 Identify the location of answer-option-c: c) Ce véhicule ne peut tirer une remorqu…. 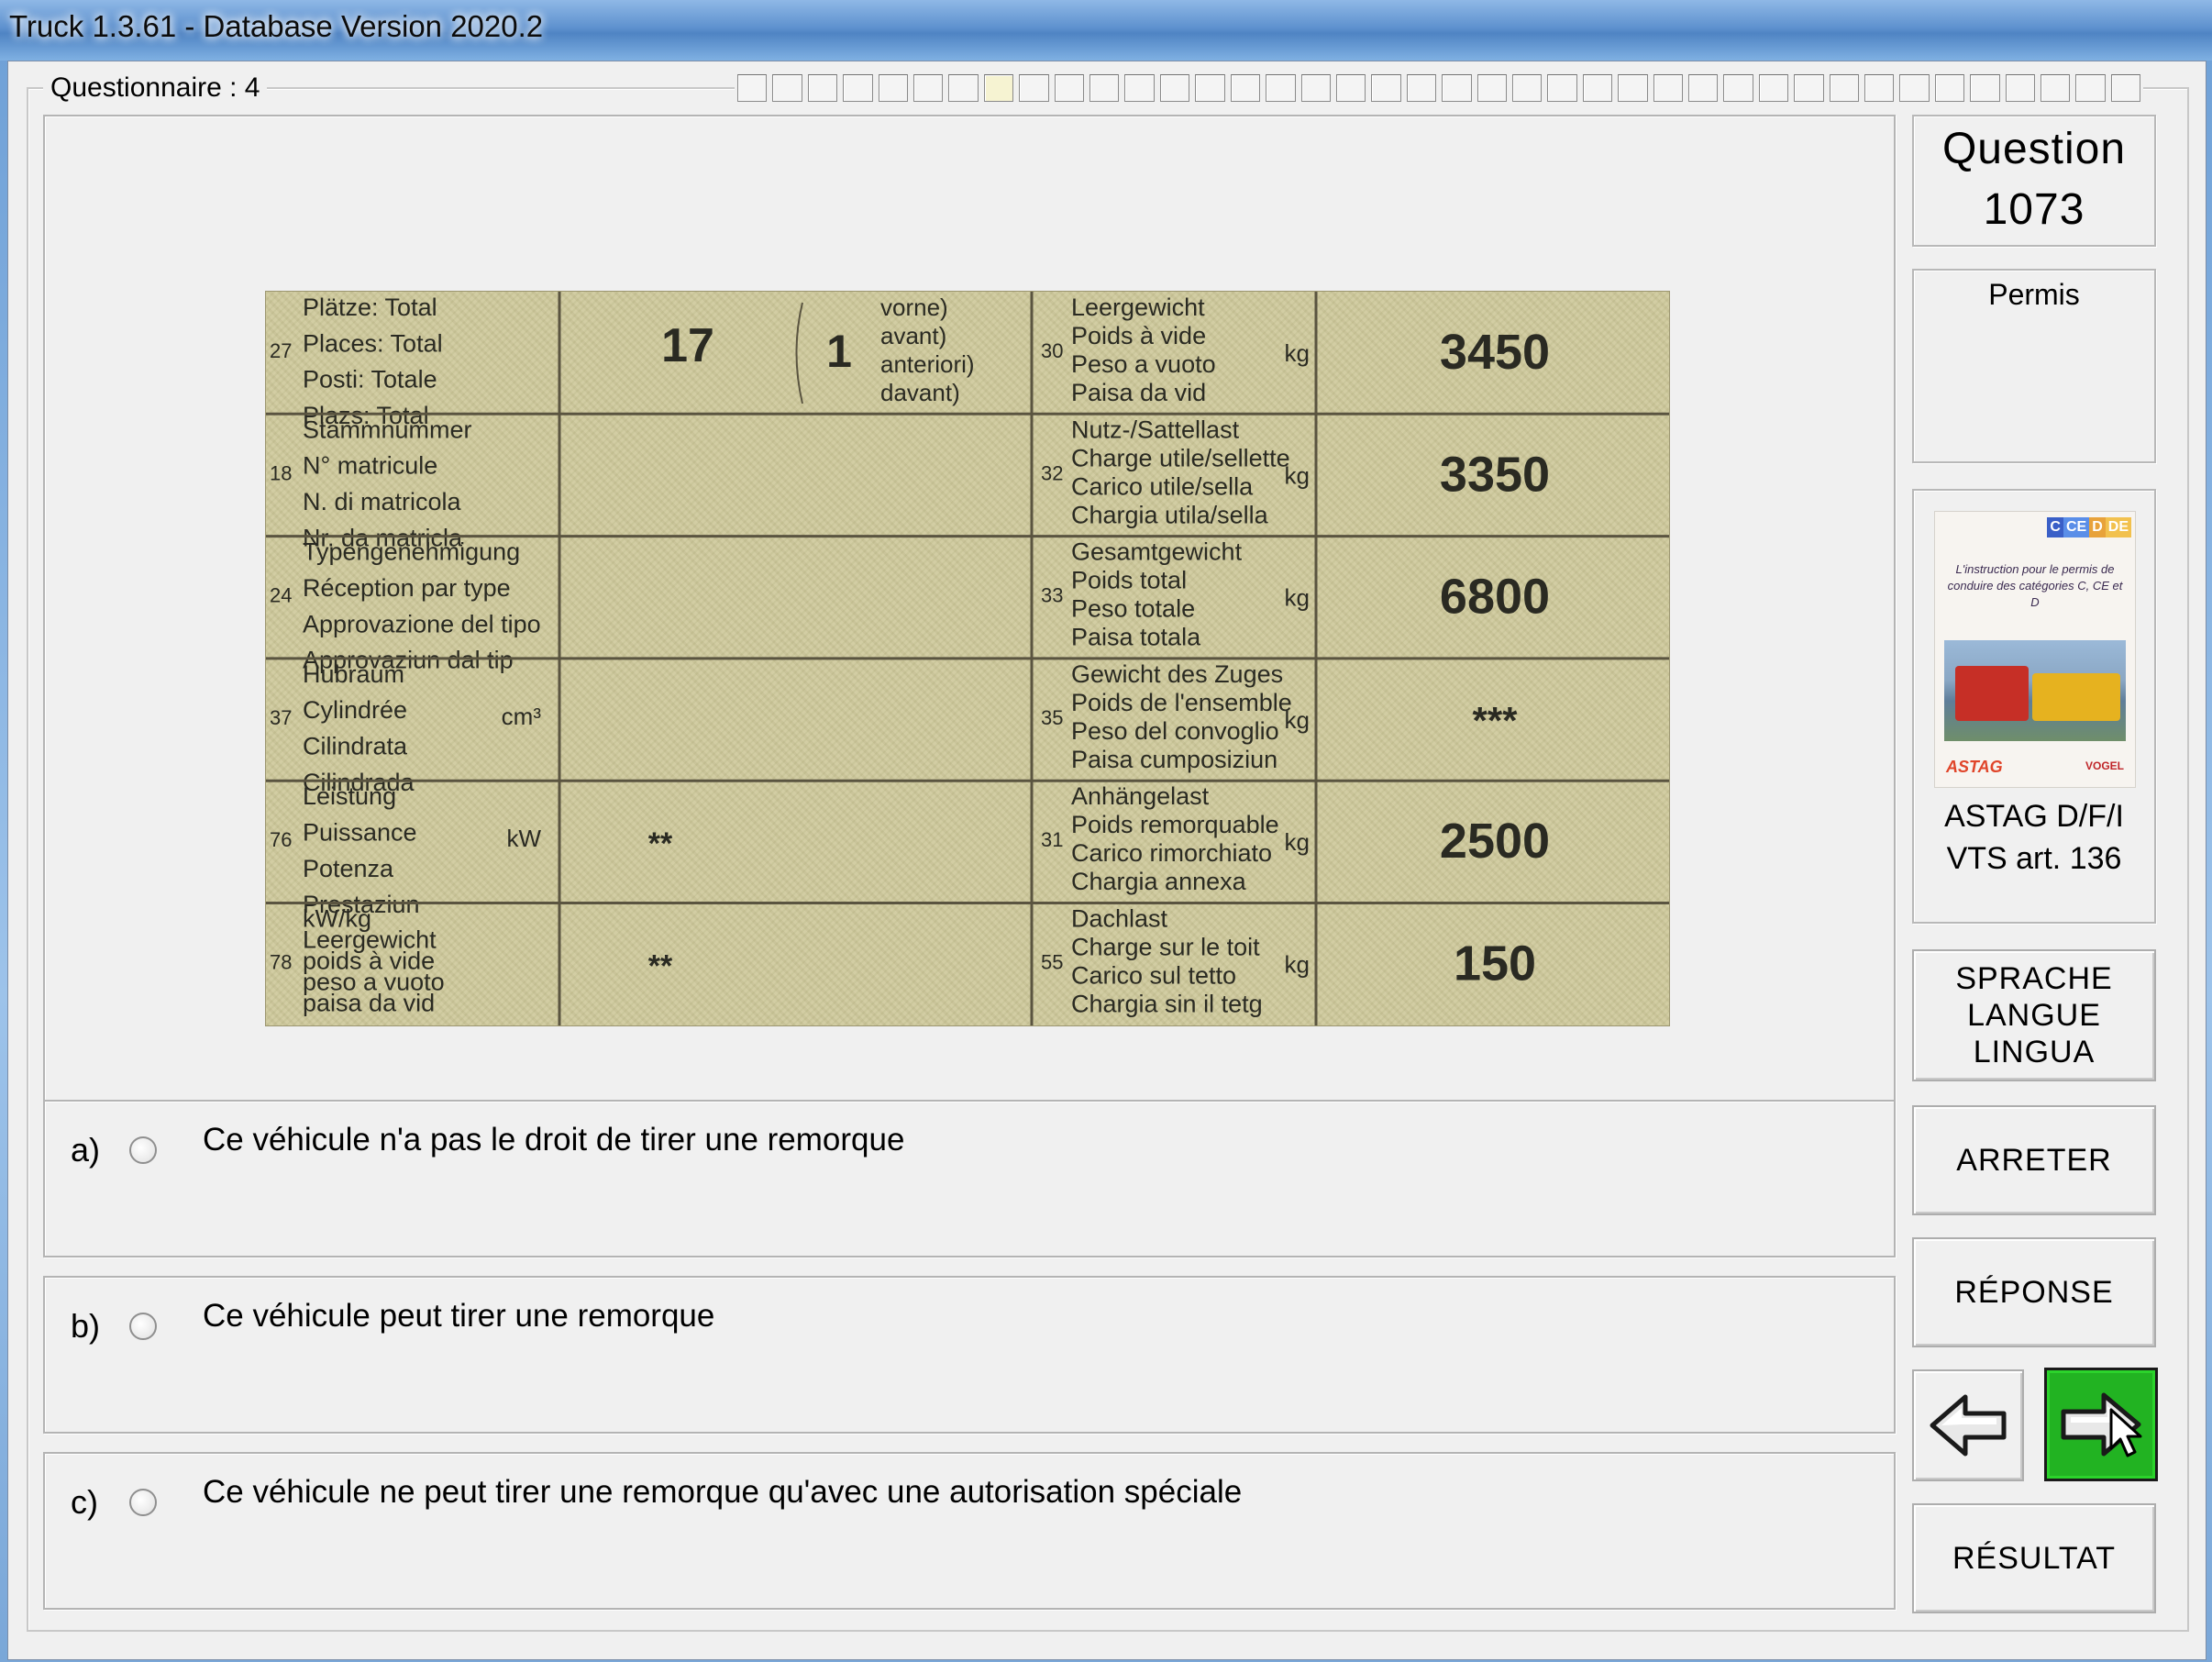
(970, 1531).